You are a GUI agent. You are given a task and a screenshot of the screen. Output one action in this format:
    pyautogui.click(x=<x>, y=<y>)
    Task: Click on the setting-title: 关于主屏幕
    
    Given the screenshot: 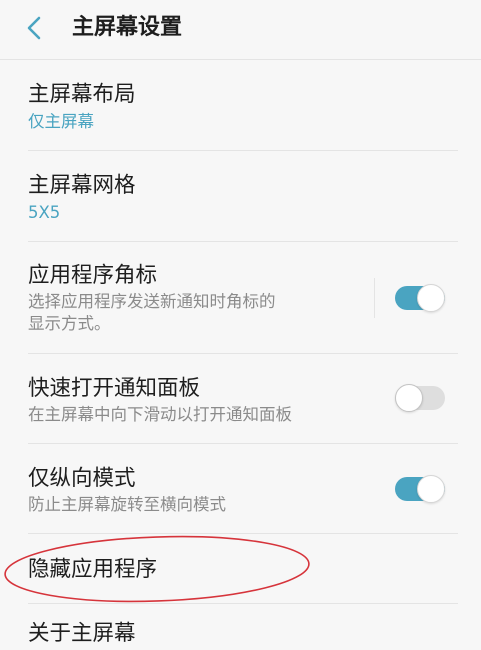 What is the action you would take?
    pyautogui.click(x=82, y=633)
    